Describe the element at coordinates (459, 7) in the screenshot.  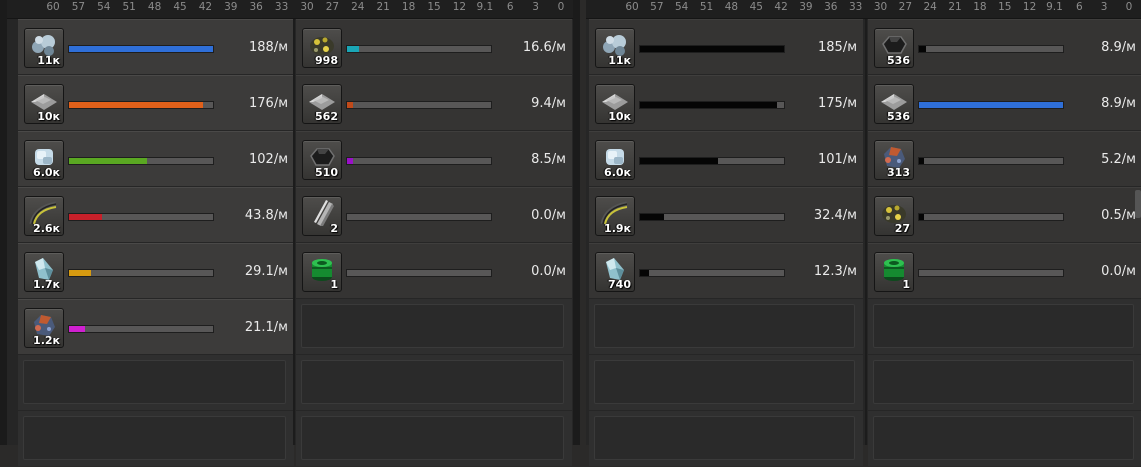
I see `axis-tick-label: 12` at that location.